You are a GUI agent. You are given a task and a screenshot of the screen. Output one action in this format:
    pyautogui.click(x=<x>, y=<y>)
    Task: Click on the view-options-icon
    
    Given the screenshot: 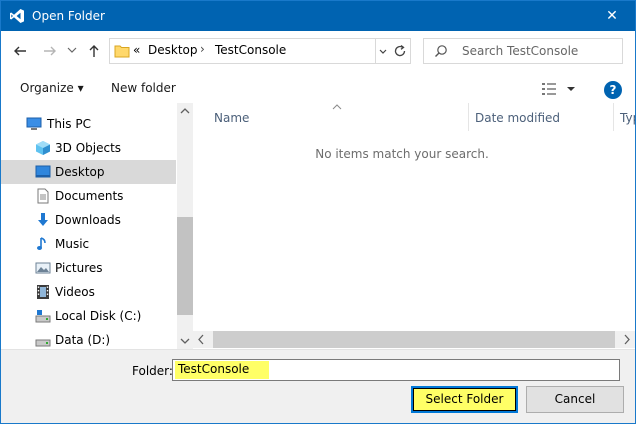 What is the action you would take?
    pyautogui.click(x=549, y=89)
    